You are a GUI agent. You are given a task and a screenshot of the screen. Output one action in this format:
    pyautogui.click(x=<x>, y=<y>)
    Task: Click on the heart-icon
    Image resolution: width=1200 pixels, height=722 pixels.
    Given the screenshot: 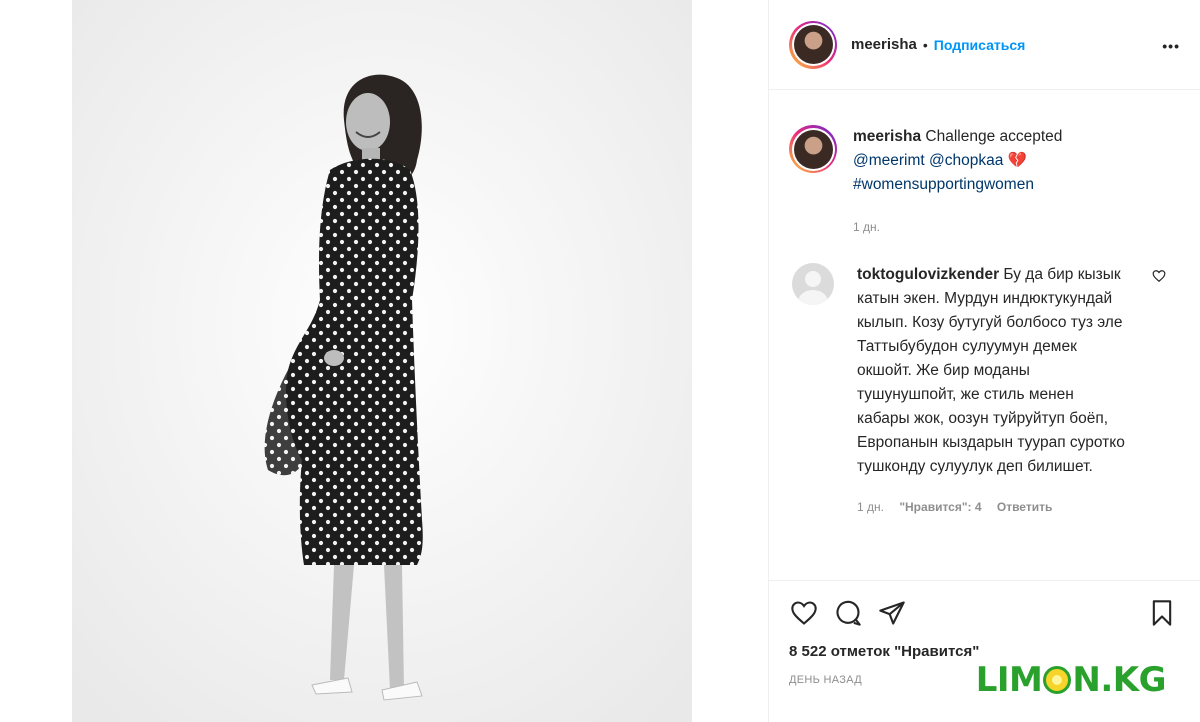 What is the action you would take?
    pyautogui.click(x=804, y=613)
    